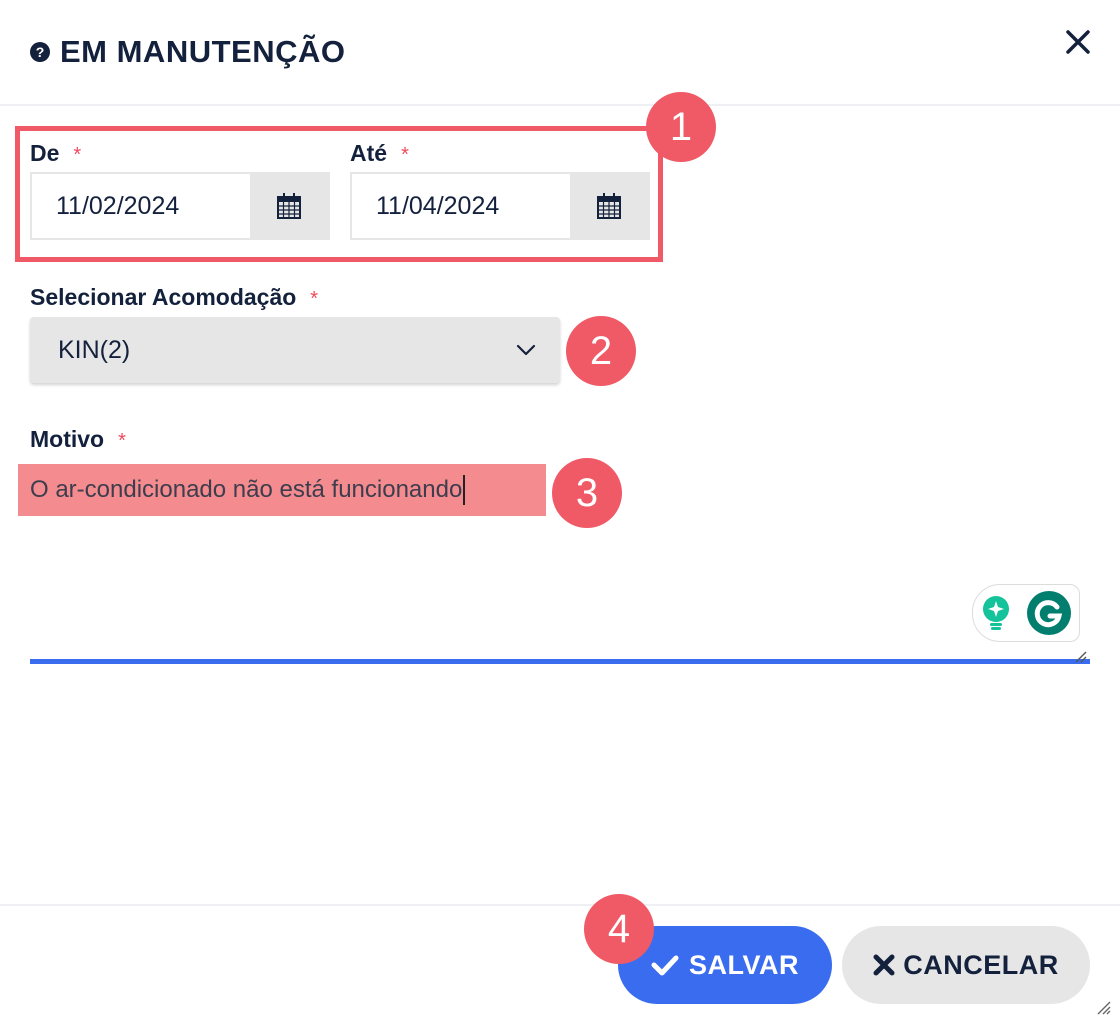 Image resolution: width=1120 pixels, height=1024 pixels. Describe the element at coordinates (526, 350) in the screenshot. I see `chevron-down-icon` at that location.